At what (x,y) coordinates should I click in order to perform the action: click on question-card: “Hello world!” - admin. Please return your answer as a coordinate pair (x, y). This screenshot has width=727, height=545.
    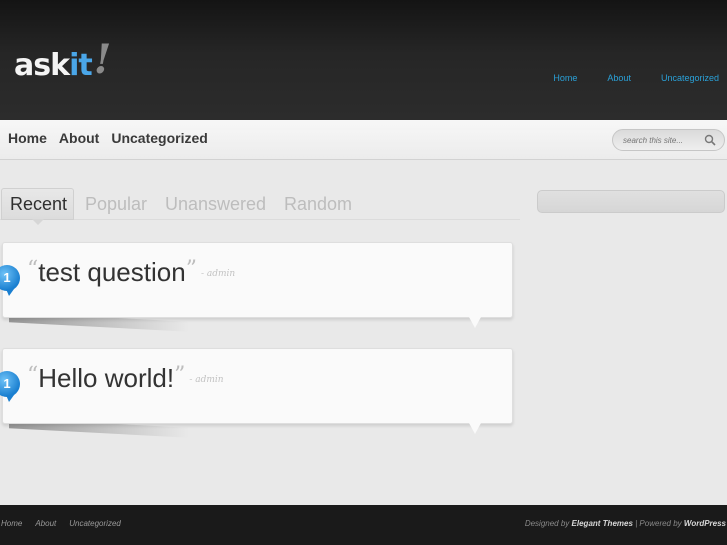
    Looking at the image, I should click on (257, 393).